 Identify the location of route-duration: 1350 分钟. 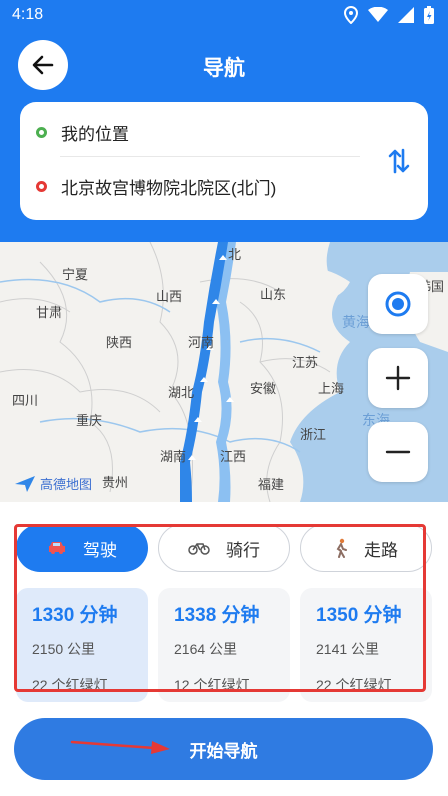
(359, 615).